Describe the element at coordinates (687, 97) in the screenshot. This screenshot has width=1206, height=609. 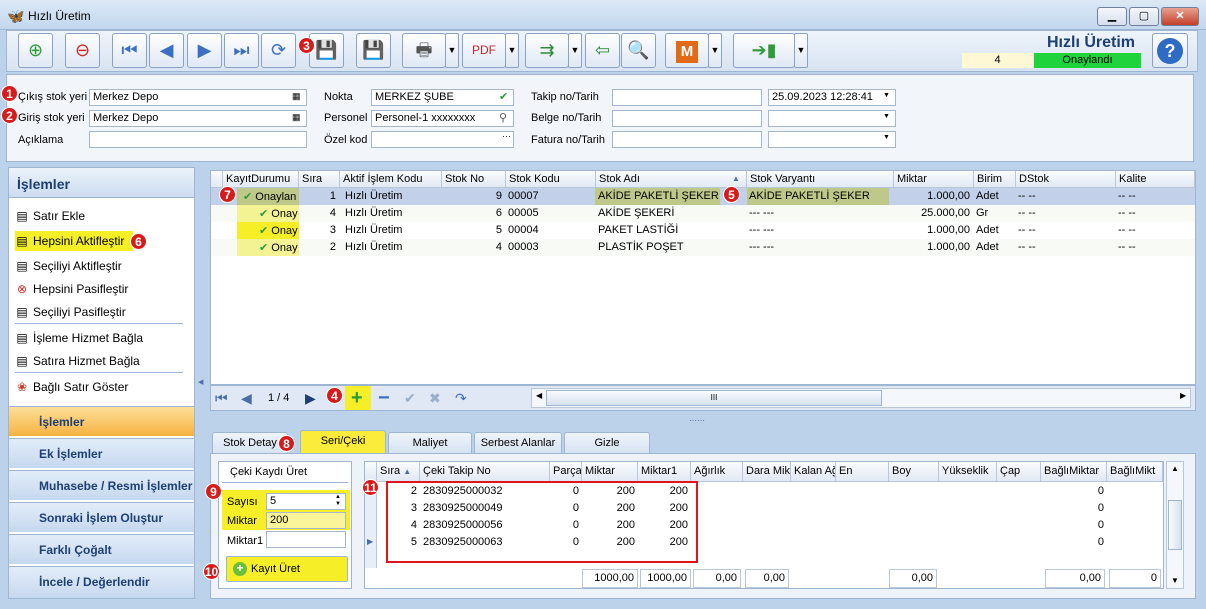
I see `takip-no-input` at that location.